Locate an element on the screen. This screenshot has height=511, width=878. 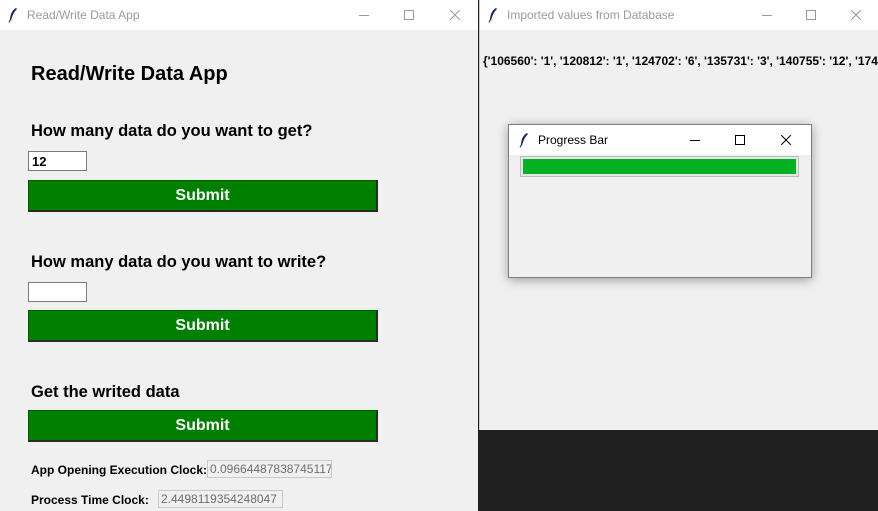
progress-titlebar: Progress Bar is located at coordinates (660, 140).